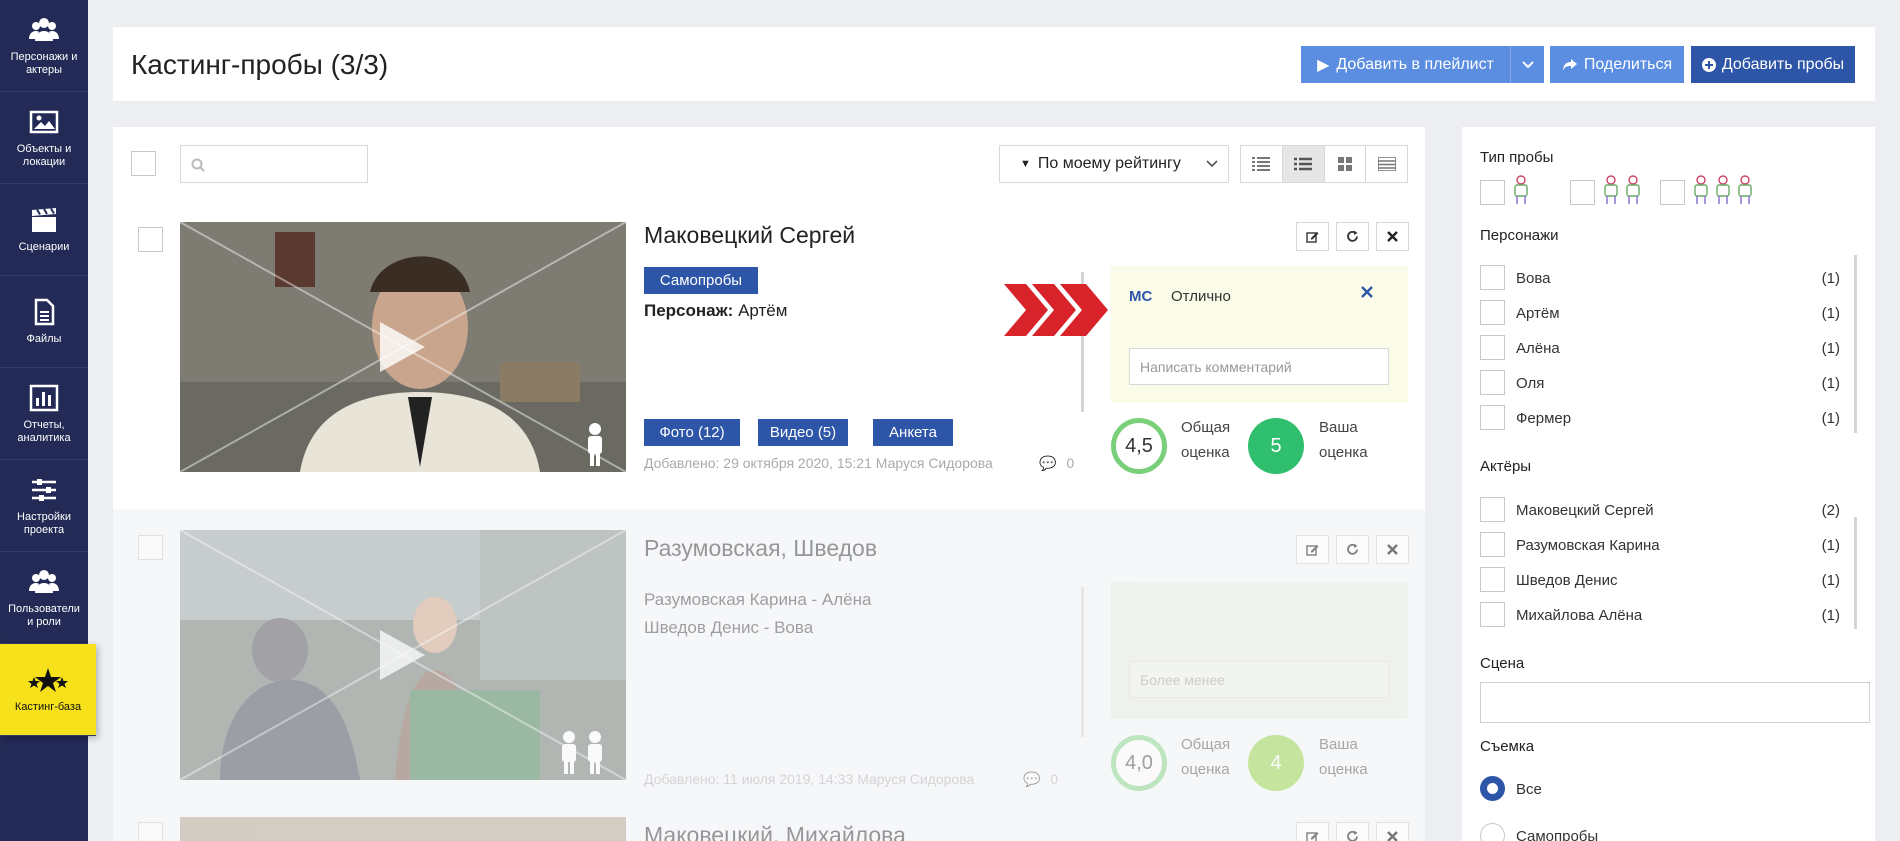 This screenshot has width=1900, height=841. I want to click on sidebar-item-label: Кастинг-база, so click(48, 707).